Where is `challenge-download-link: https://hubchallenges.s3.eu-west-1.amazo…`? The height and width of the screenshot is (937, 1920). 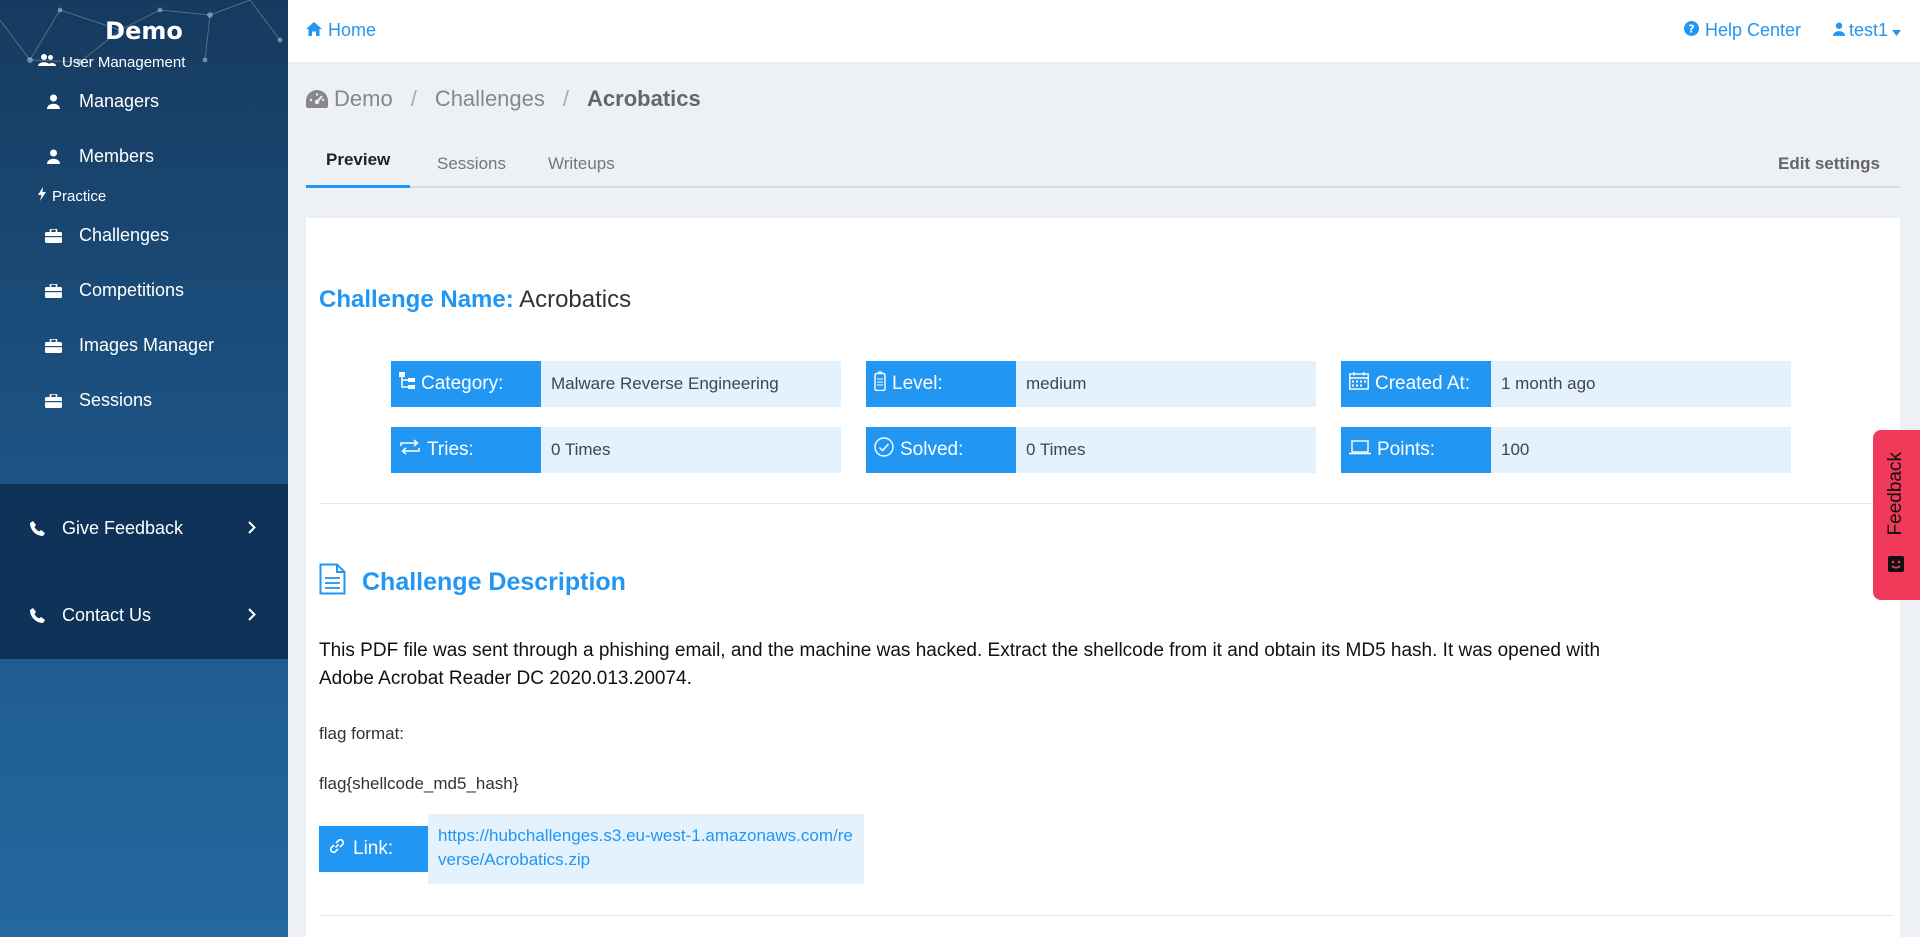
challenge-download-link: https://hubchallenges.s3.eu-west-1.amazo… is located at coordinates (646, 849).